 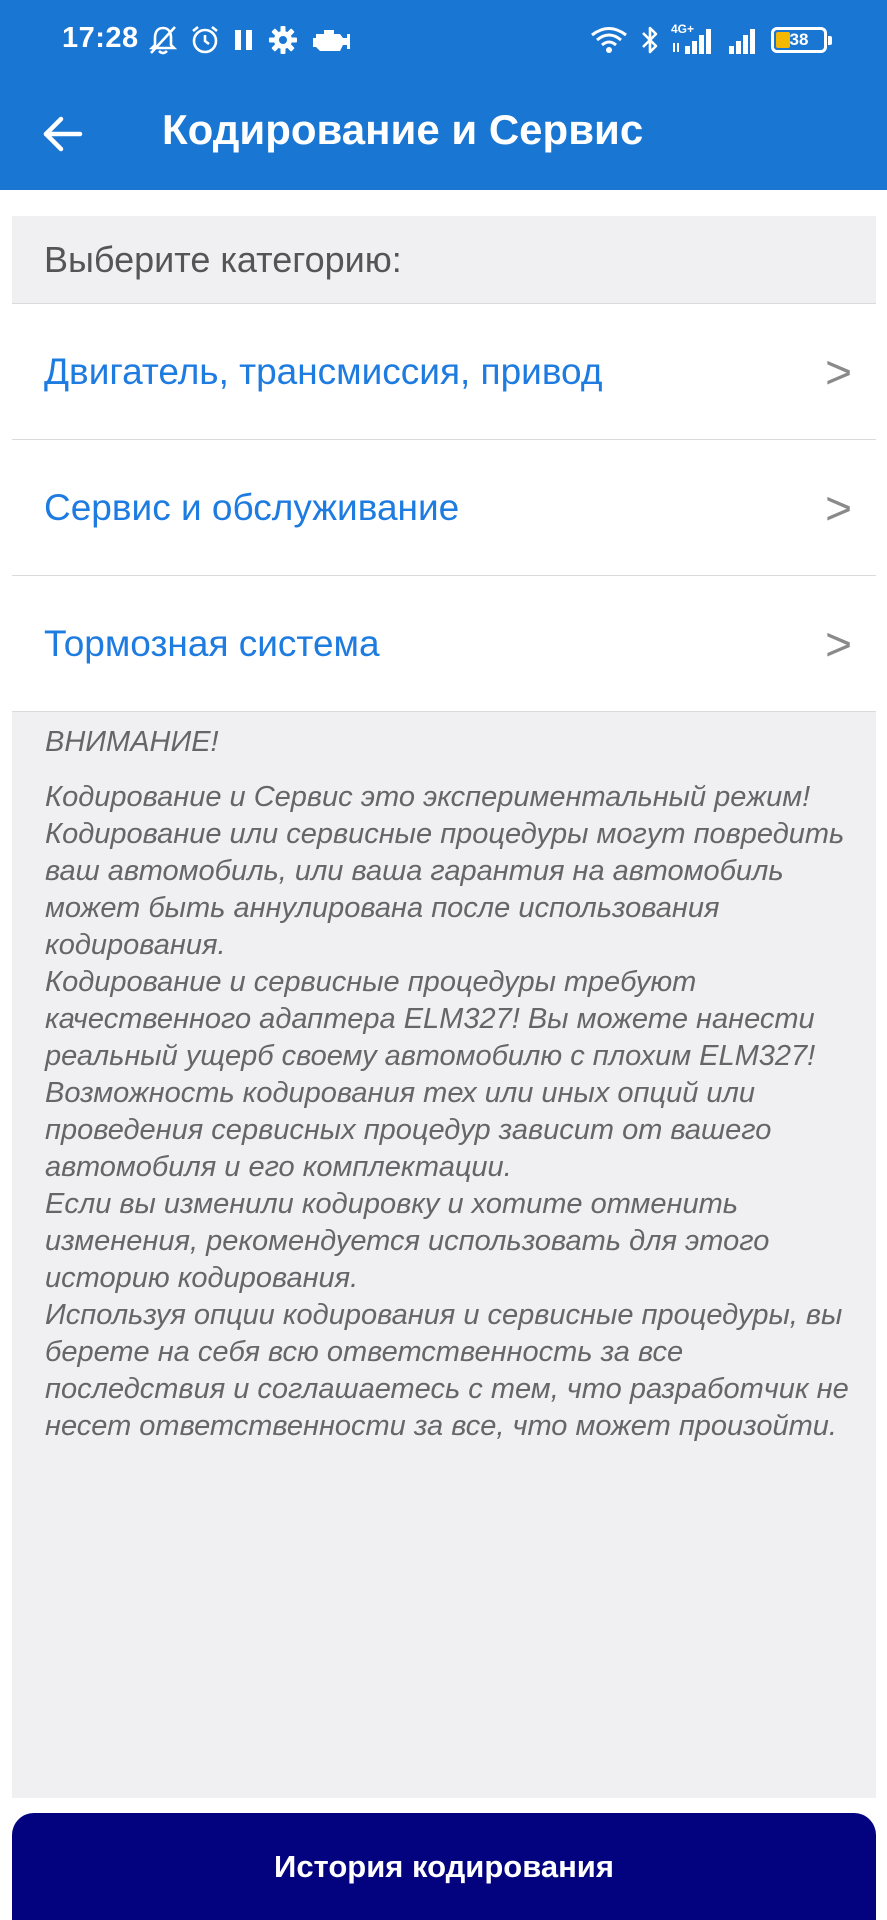 I want to click on back-button, so click(x=62, y=134).